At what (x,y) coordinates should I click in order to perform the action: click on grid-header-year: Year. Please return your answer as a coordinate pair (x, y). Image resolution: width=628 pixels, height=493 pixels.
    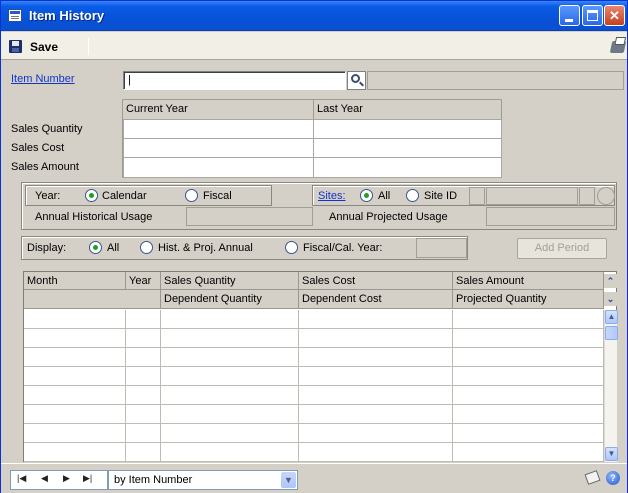
    Looking at the image, I should click on (143, 281).